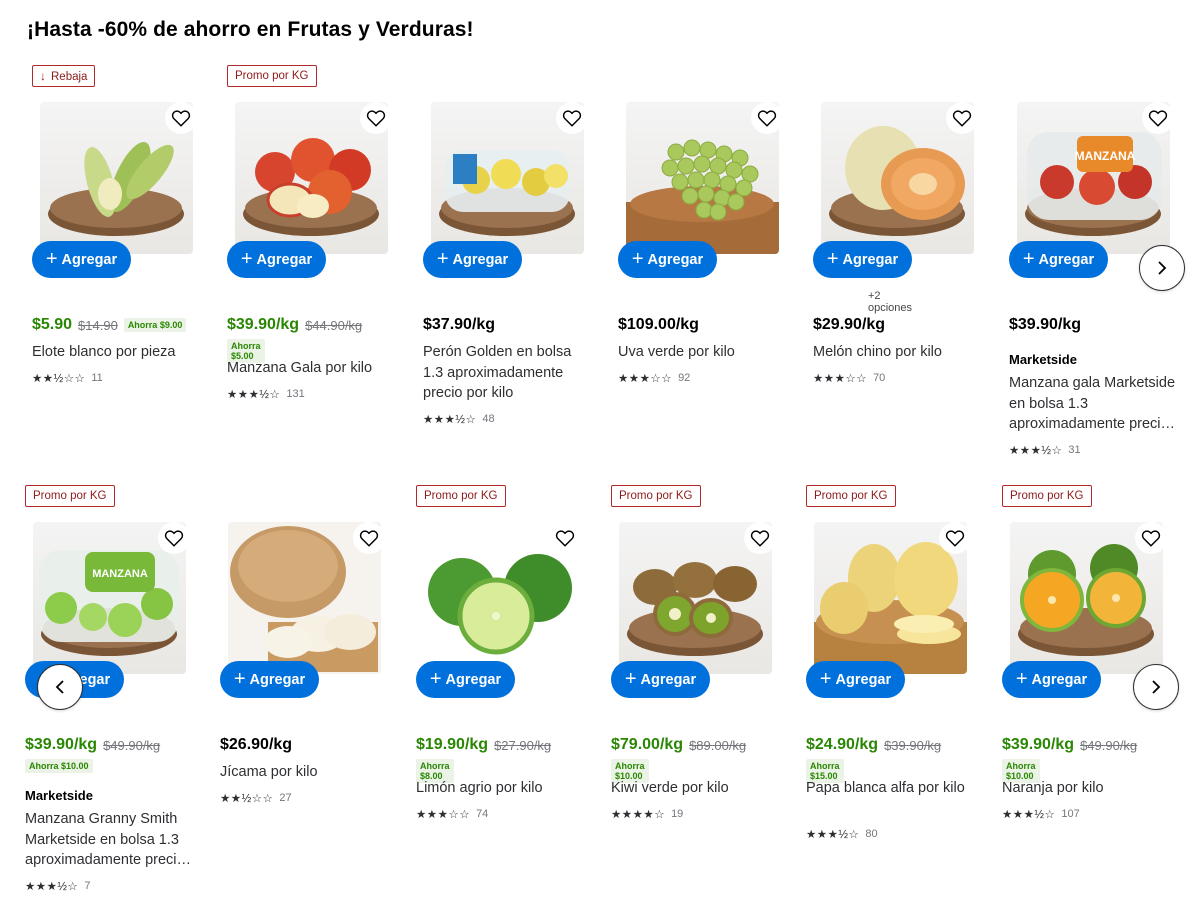  Describe the element at coordinates (60, 687) in the screenshot. I see `carousel-prev-button` at that location.